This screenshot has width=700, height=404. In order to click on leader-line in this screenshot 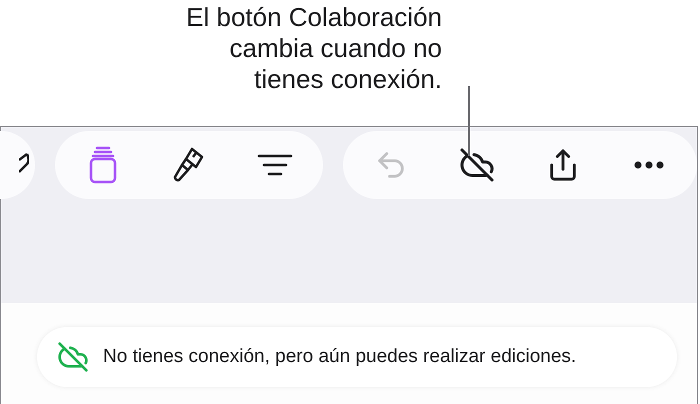, I will do `click(469, 121)`.